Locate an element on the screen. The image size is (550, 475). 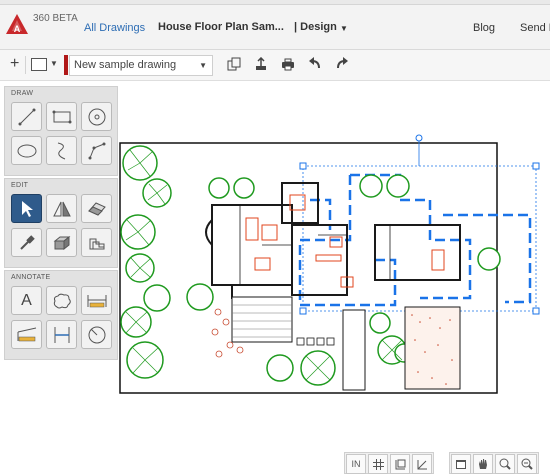
layer-color-swatch is located at coordinates (66, 65).